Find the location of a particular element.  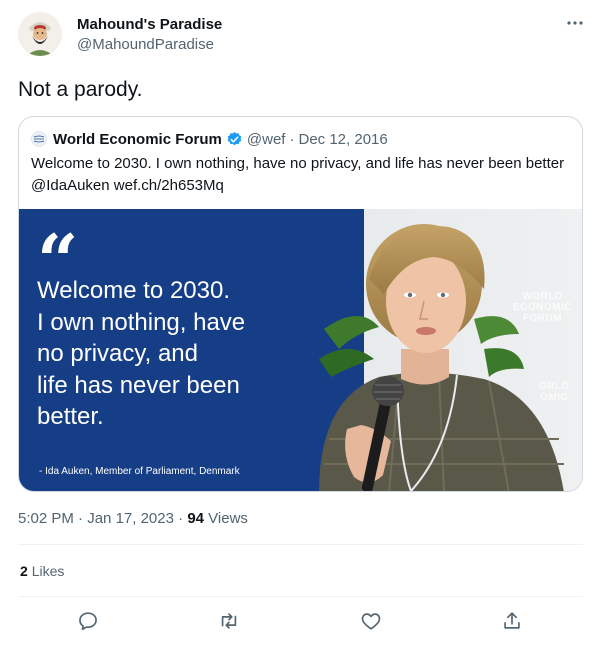

world-economic-forum-logo-icon is located at coordinates (39, 139).